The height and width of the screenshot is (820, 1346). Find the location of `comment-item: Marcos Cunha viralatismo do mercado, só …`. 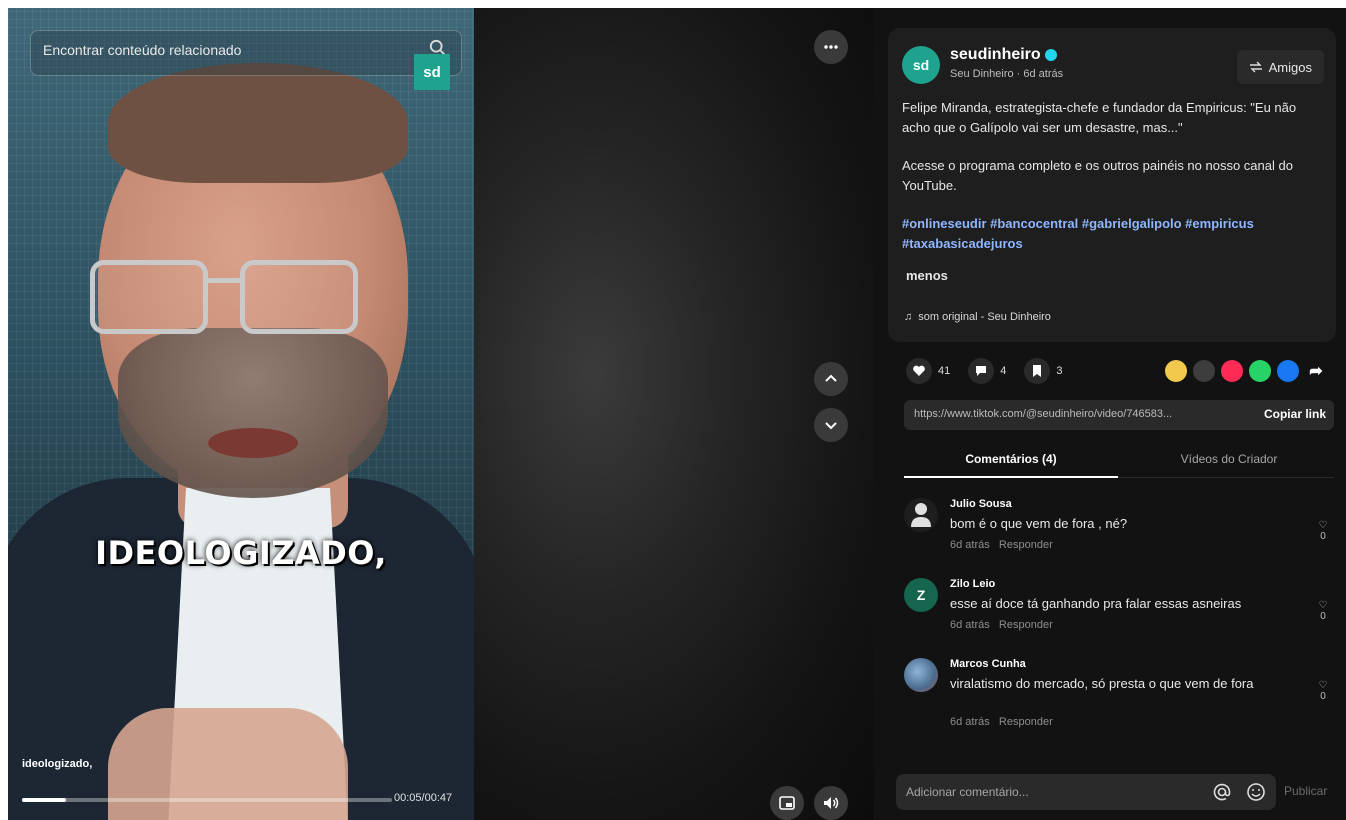

comment-item: Marcos Cunha viralatismo do mercado, só … is located at coordinates (1119, 704).